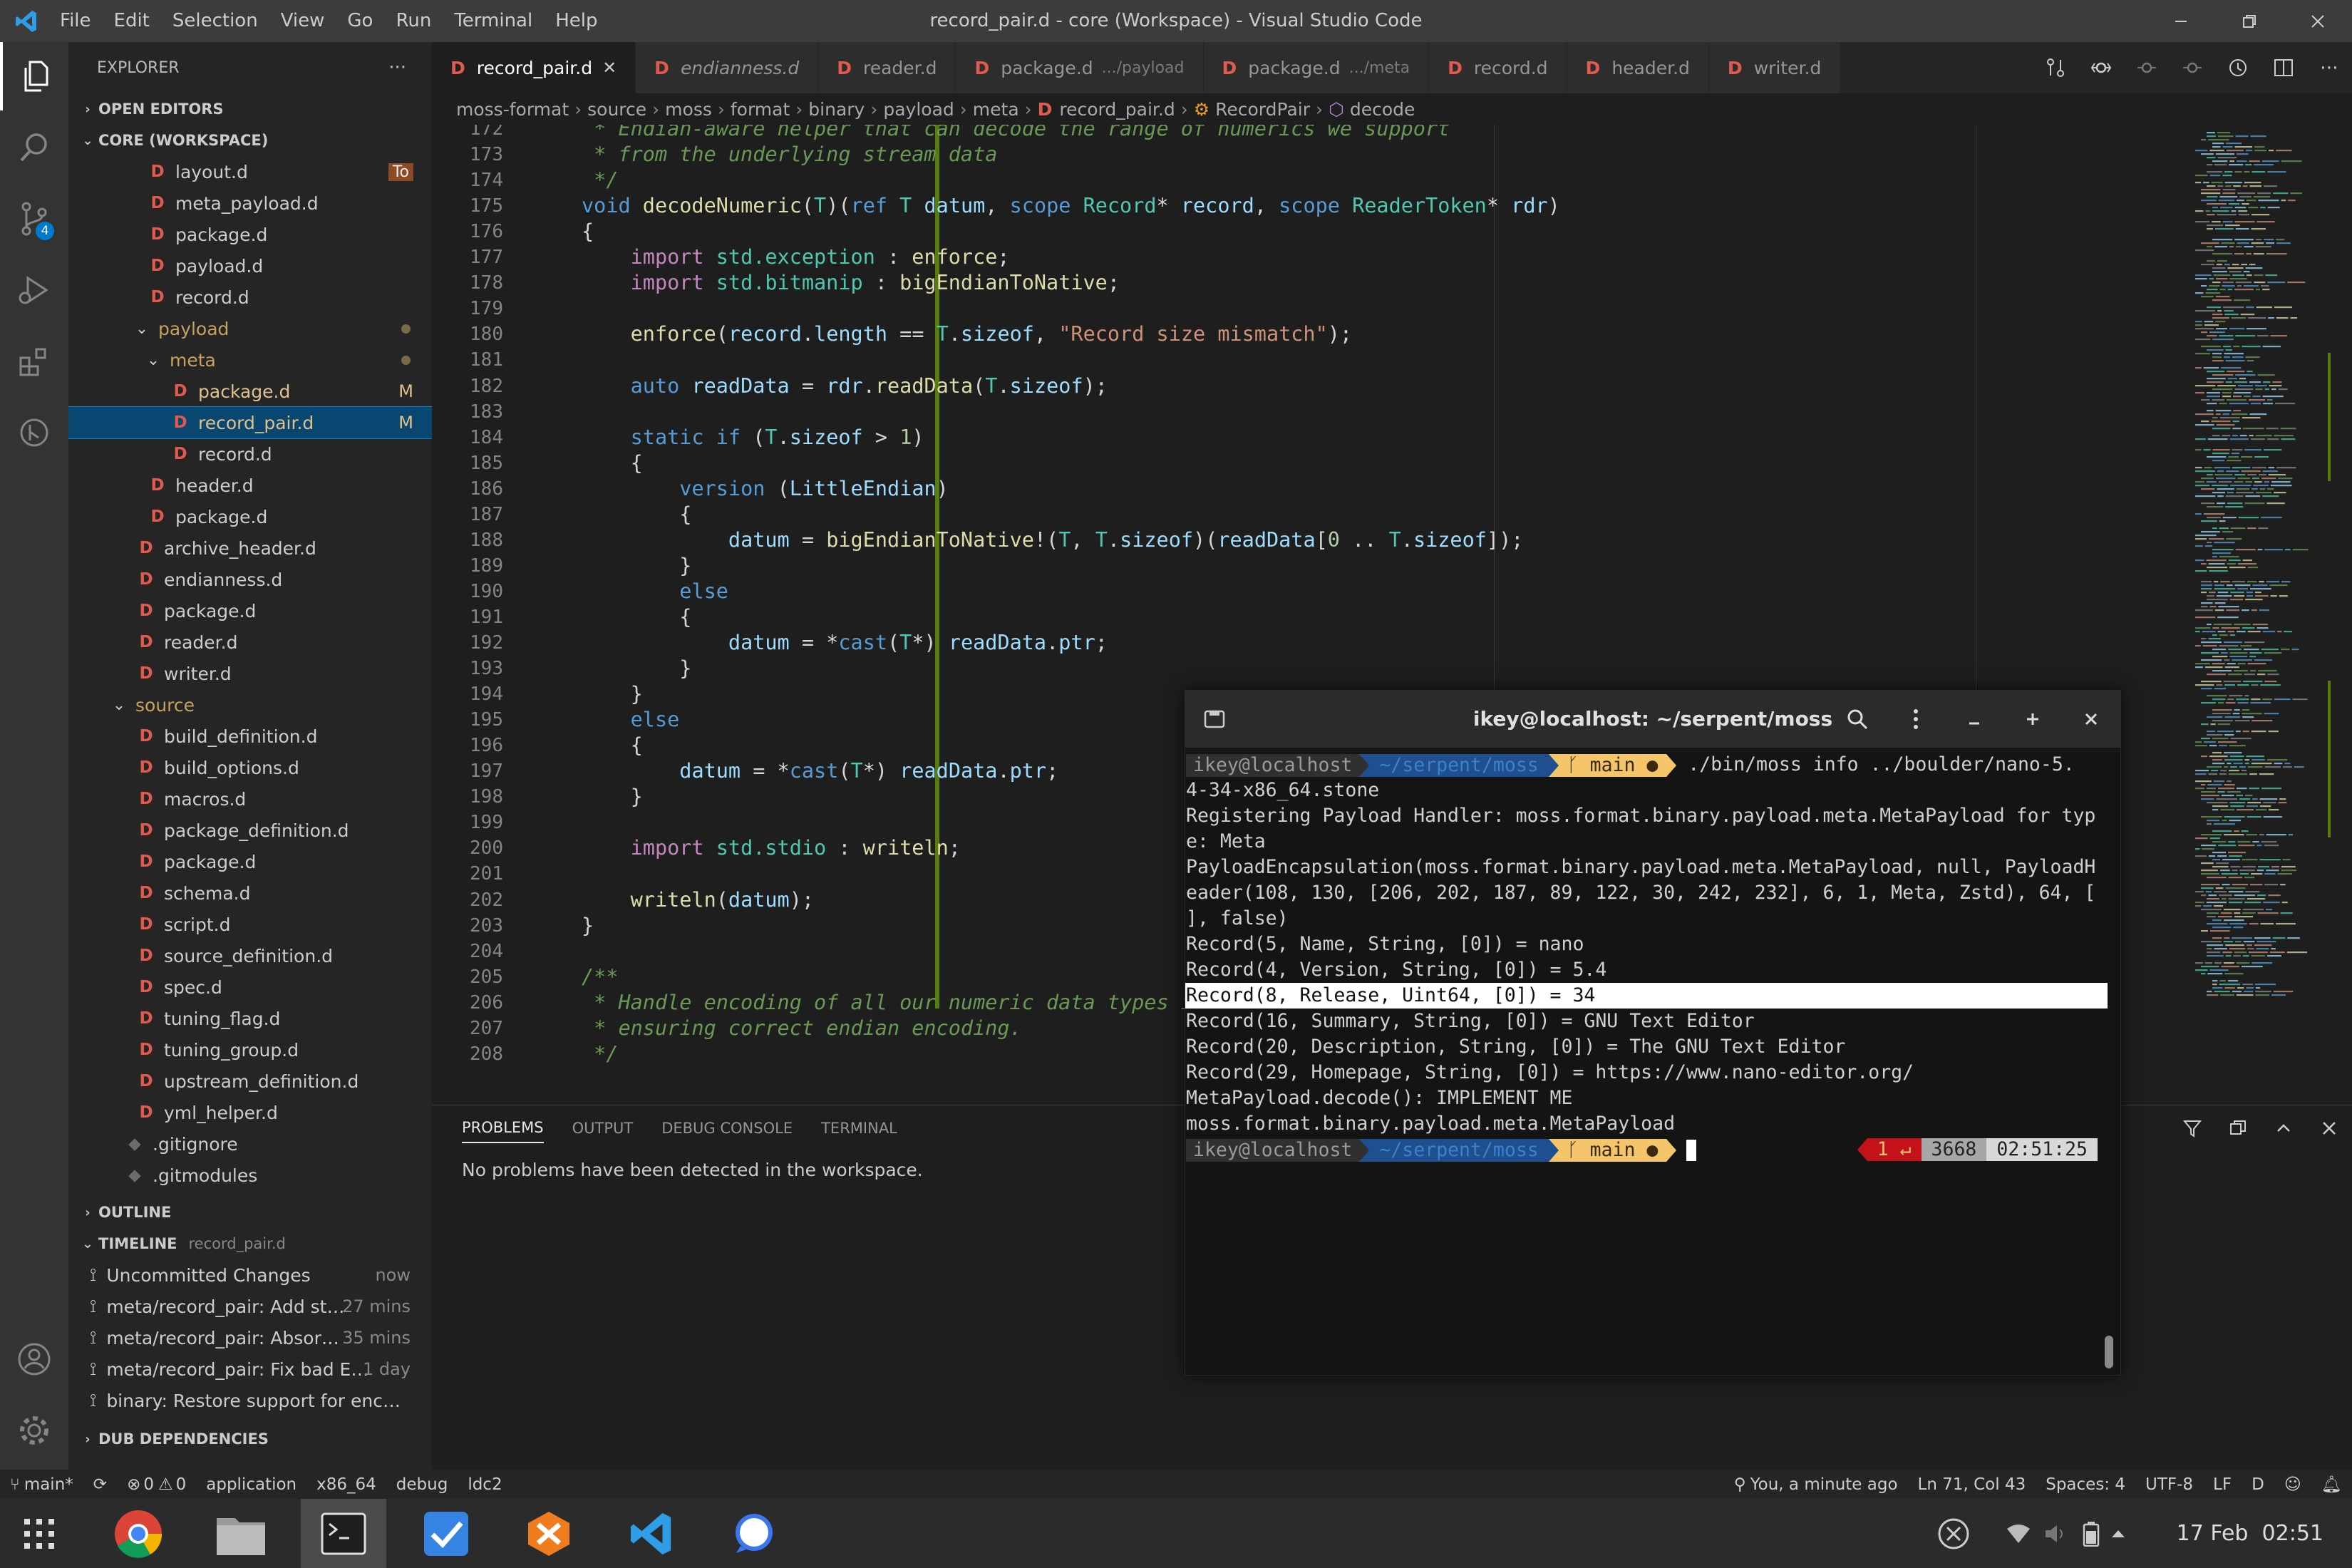  Describe the element at coordinates (250, 360) in the screenshot. I see `folder-item: ⌄ meta` at that location.